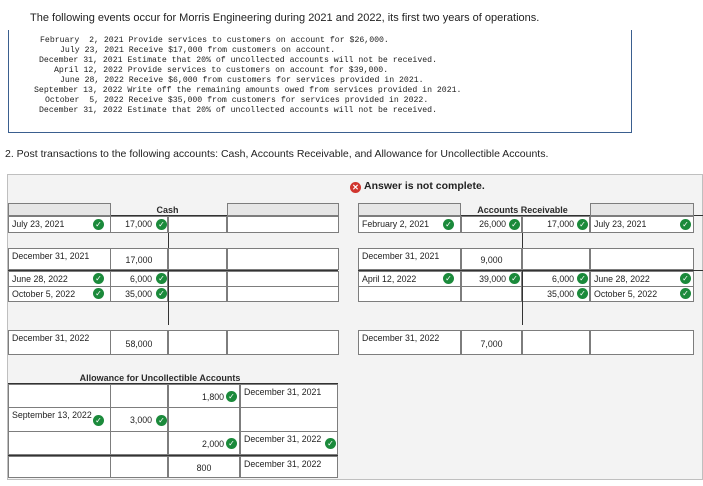  I want to click on ar-right-row4-label: October 5, 2022, so click(642, 294).